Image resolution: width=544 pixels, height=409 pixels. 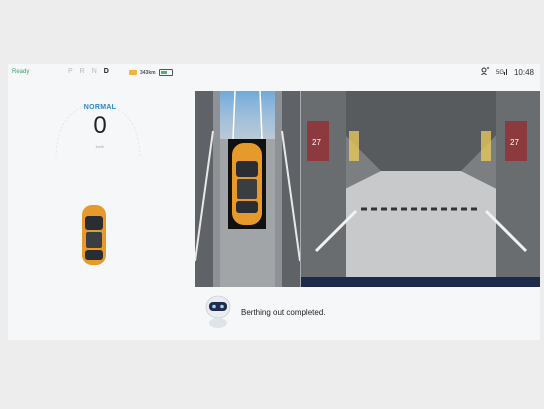 What do you see at coordinates (106, 71) in the screenshot?
I see `gear-d: D` at bounding box center [106, 71].